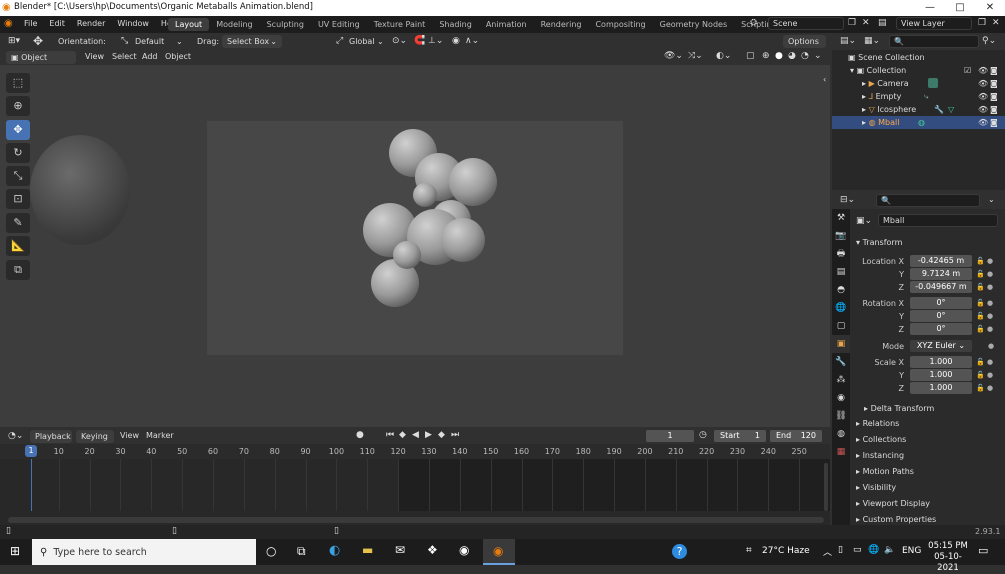 The height and width of the screenshot is (574, 1005). What do you see at coordinates (15, 551) in the screenshot?
I see `windows-start-icon: ⊞` at bounding box center [15, 551].